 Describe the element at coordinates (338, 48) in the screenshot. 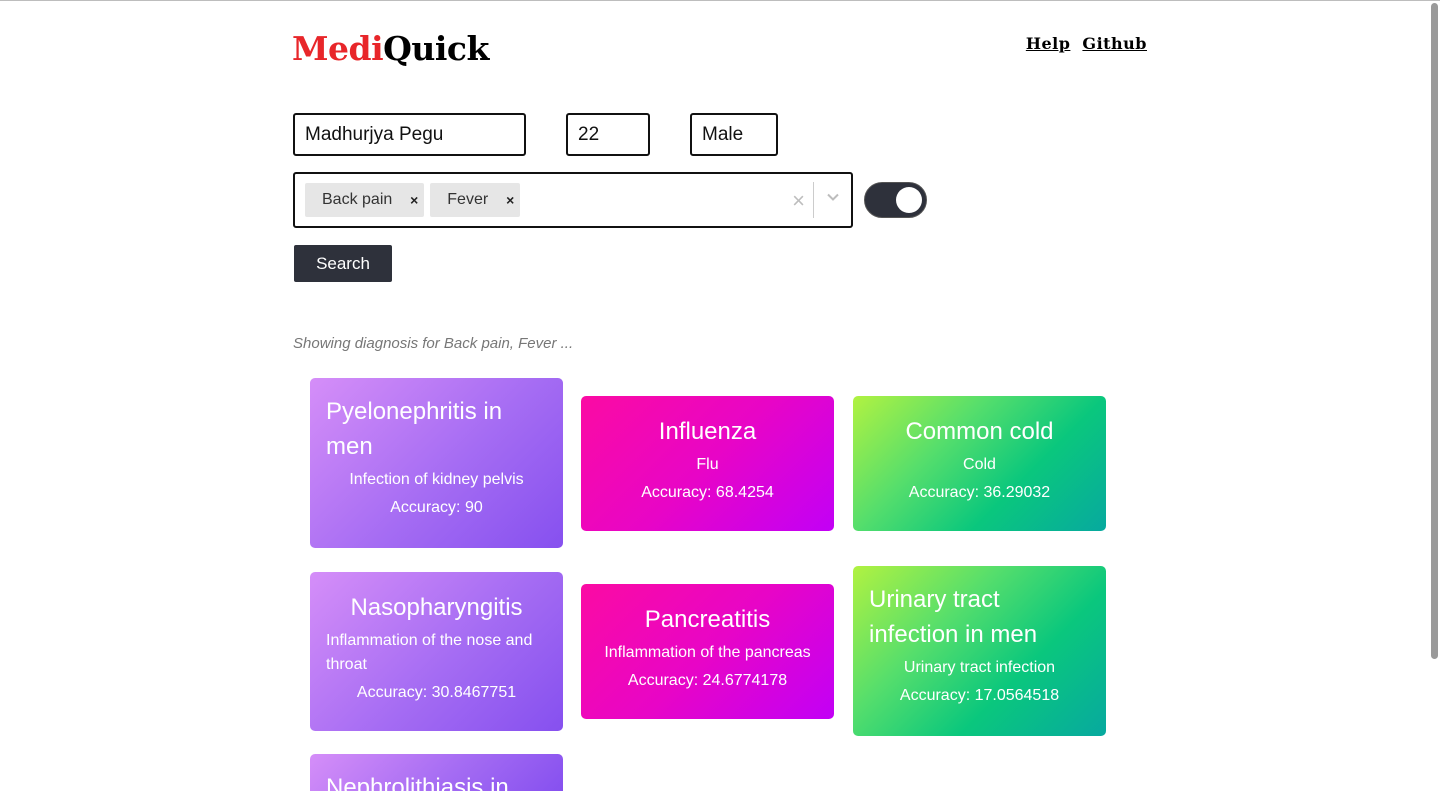

I see `logo-medi: Medi` at that location.